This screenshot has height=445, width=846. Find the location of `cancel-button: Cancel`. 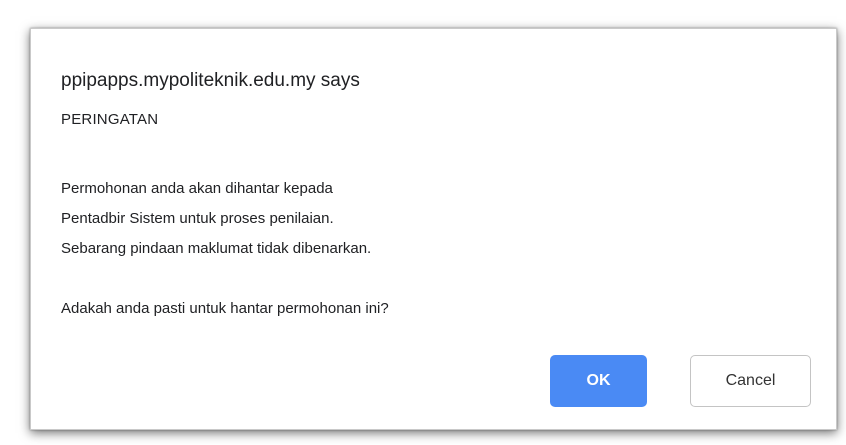

cancel-button: Cancel is located at coordinates (750, 381).